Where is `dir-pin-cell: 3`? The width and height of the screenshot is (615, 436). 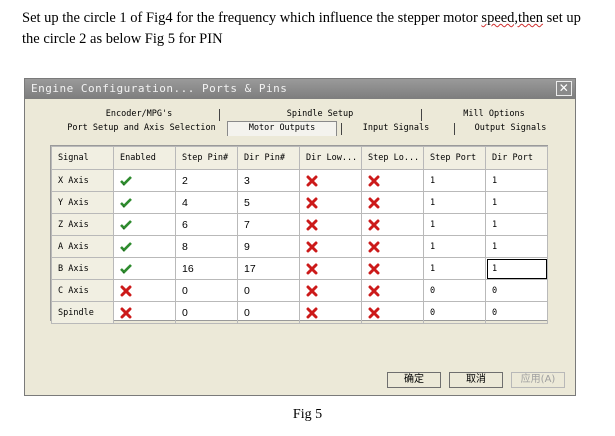 dir-pin-cell: 3 is located at coordinates (268, 180).